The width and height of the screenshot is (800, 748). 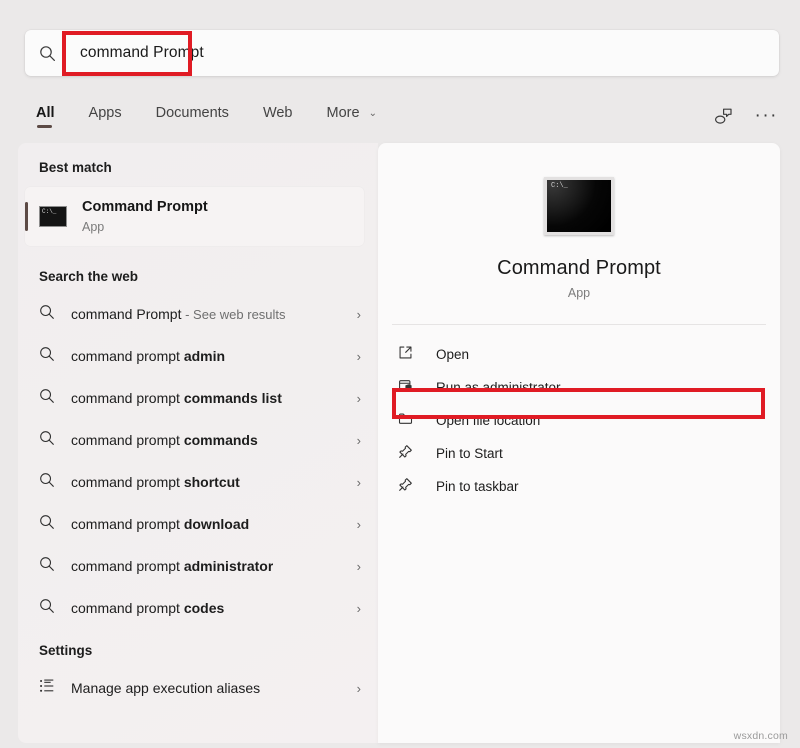 What do you see at coordinates (424, 53) in the screenshot?
I see `search-input: command Prompt` at bounding box center [424, 53].